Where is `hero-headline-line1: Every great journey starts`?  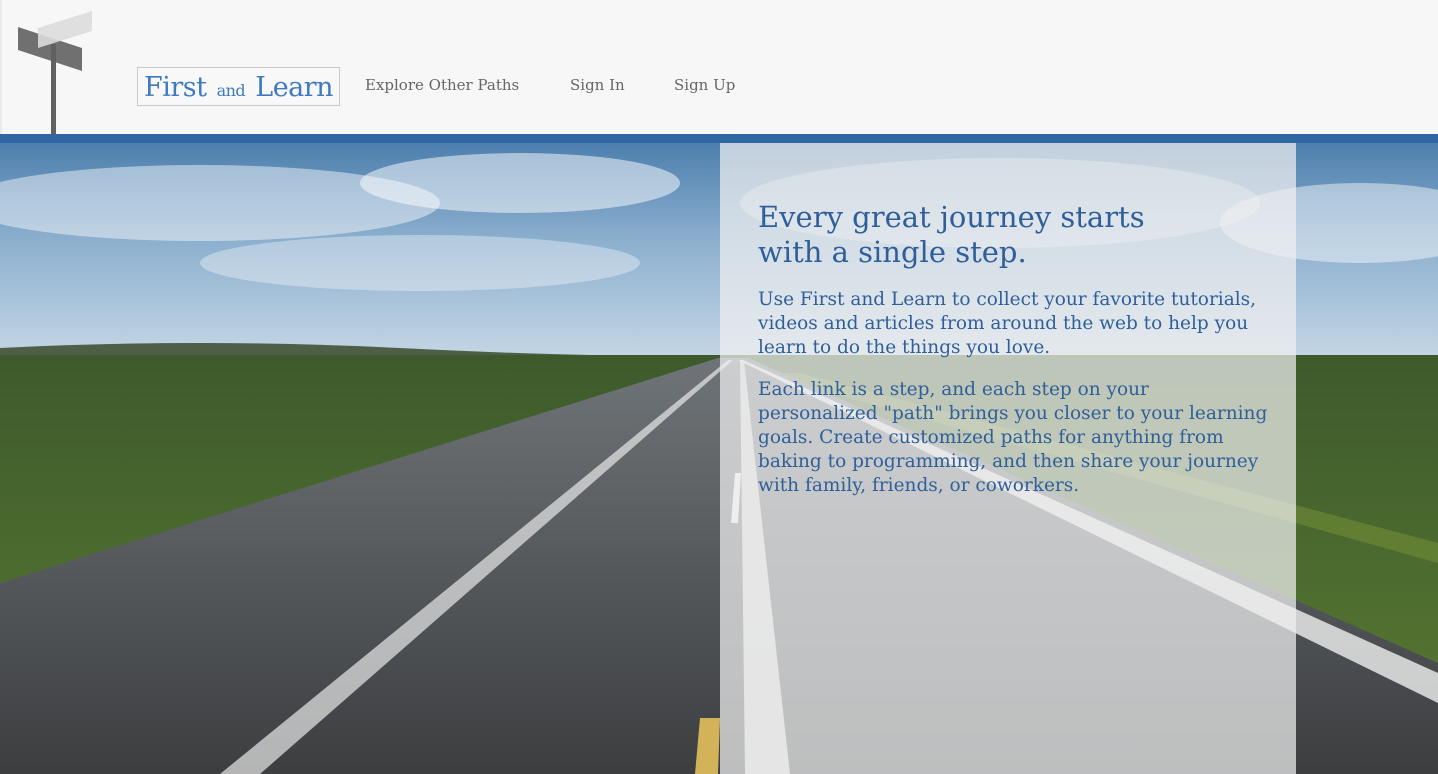
hero-headline-line1: Every great journey starts is located at coordinates (951, 217).